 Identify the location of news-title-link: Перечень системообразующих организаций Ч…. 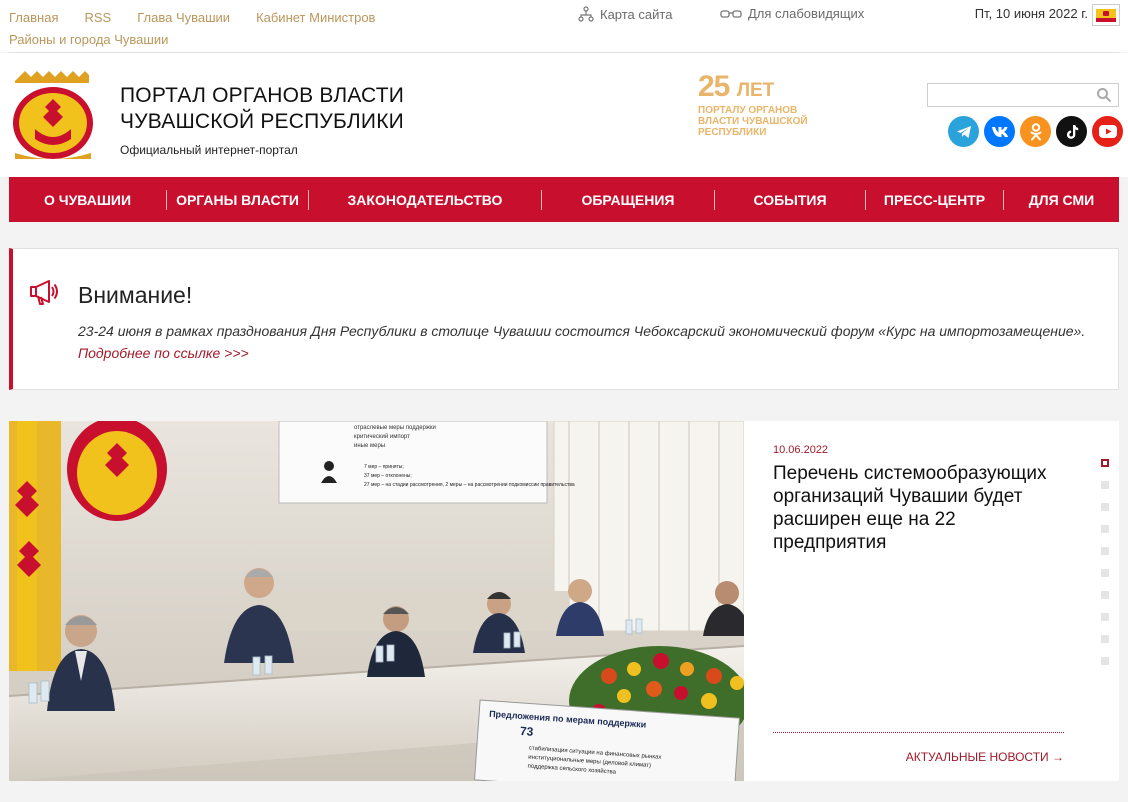
(918, 508).